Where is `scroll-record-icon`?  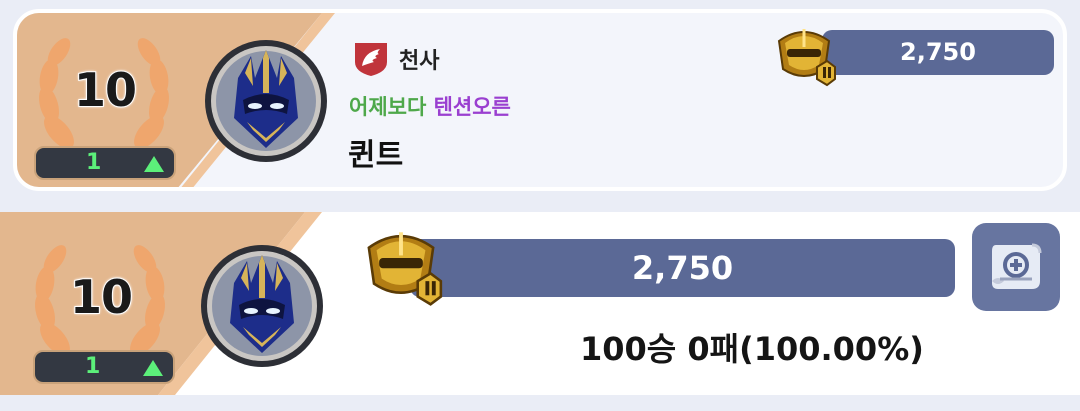 scroll-record-icon is located at coordinates (1017, 266).